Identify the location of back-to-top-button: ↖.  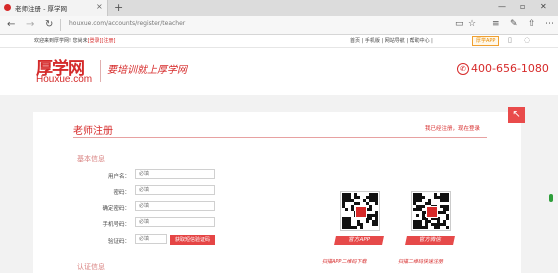
(516, 115).